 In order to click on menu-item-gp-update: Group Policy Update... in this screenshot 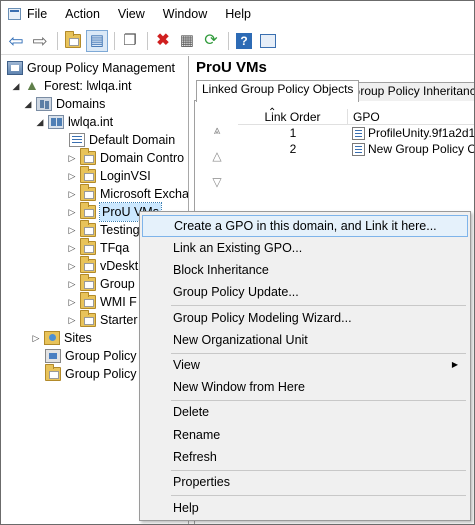, I will do `click(305, 292)`.